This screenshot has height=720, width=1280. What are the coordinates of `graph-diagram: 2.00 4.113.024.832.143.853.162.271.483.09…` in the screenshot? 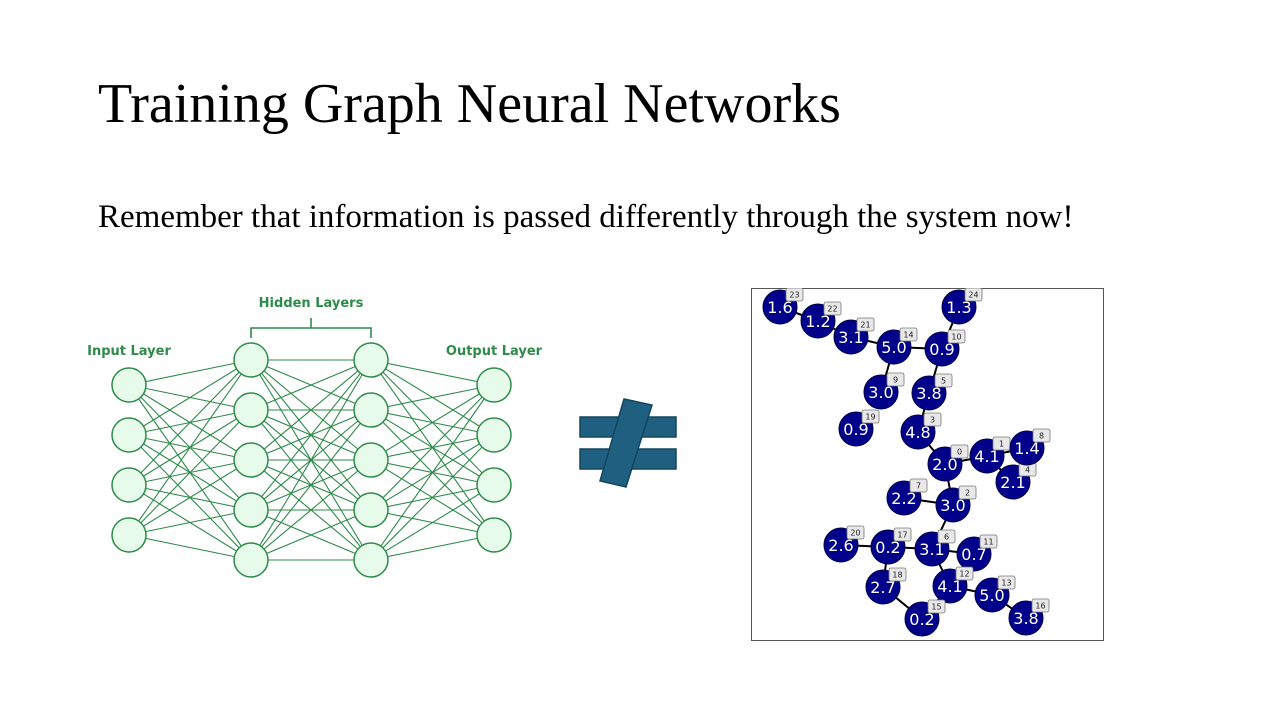 It's located at (927, 464).